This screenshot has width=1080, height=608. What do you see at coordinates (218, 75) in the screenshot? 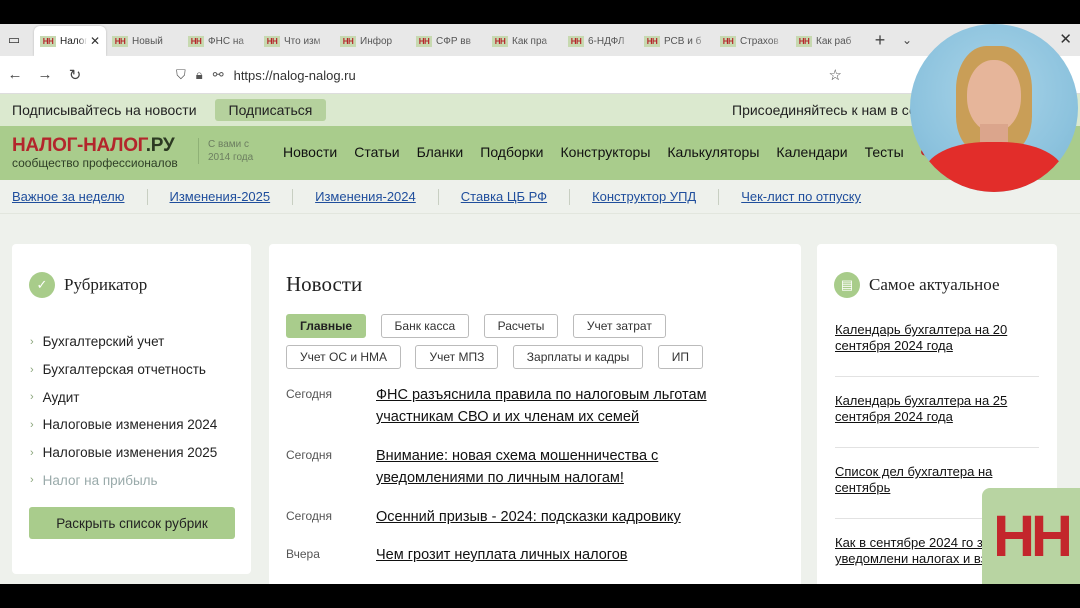
I see `permissions-icon: ⚯` at bounding box center [218, 75].